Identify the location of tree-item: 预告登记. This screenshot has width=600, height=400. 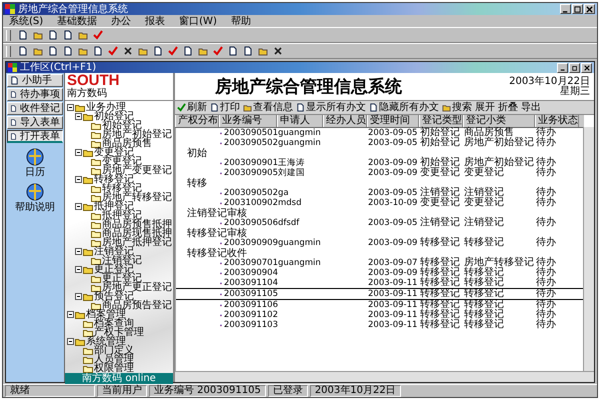
(114, 296).